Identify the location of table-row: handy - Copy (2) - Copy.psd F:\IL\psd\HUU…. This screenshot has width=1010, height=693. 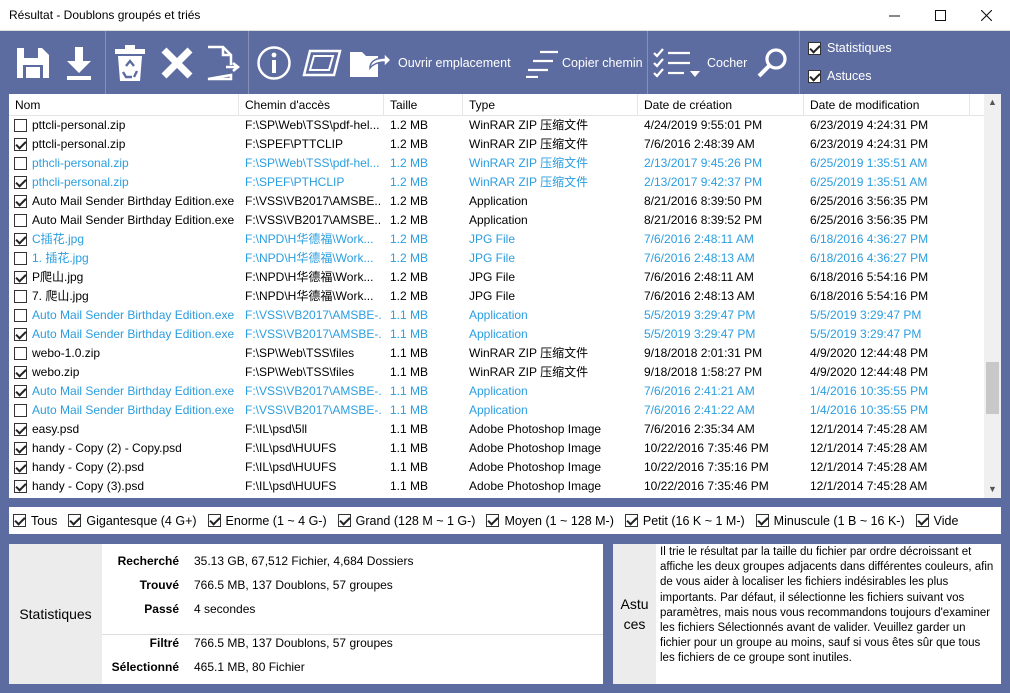
(496, 448).